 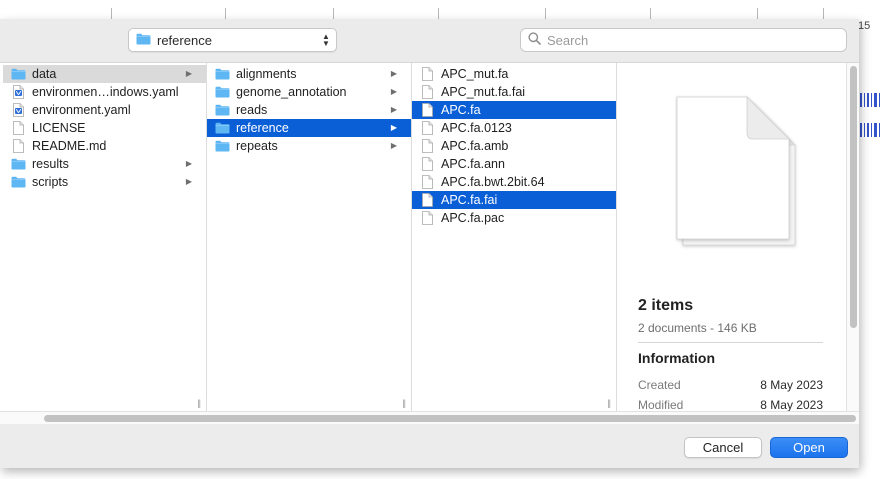 I want to click on search-icon, so click(x=534, y=40).